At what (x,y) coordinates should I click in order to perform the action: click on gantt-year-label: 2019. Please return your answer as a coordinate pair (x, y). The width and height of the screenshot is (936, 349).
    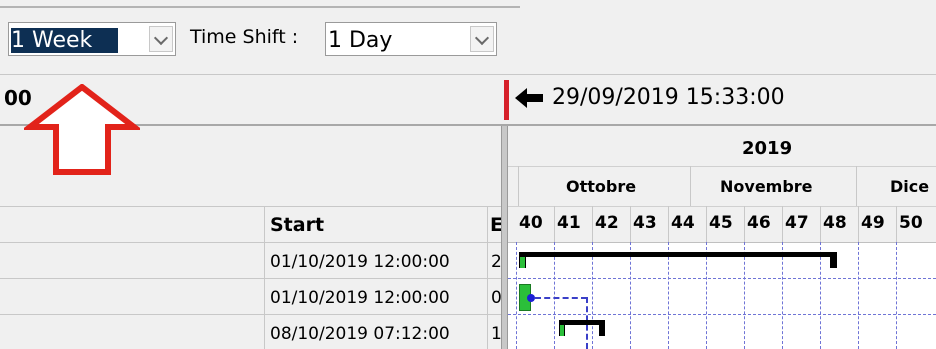
    Looking at the image, I should click on (767, 148).